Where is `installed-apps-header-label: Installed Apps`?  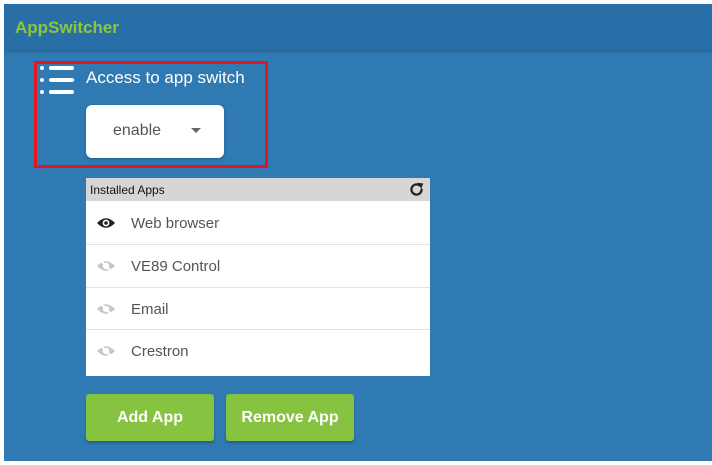
installed-apps-header-label: Installed Apps is located at coordinates (127, 190).